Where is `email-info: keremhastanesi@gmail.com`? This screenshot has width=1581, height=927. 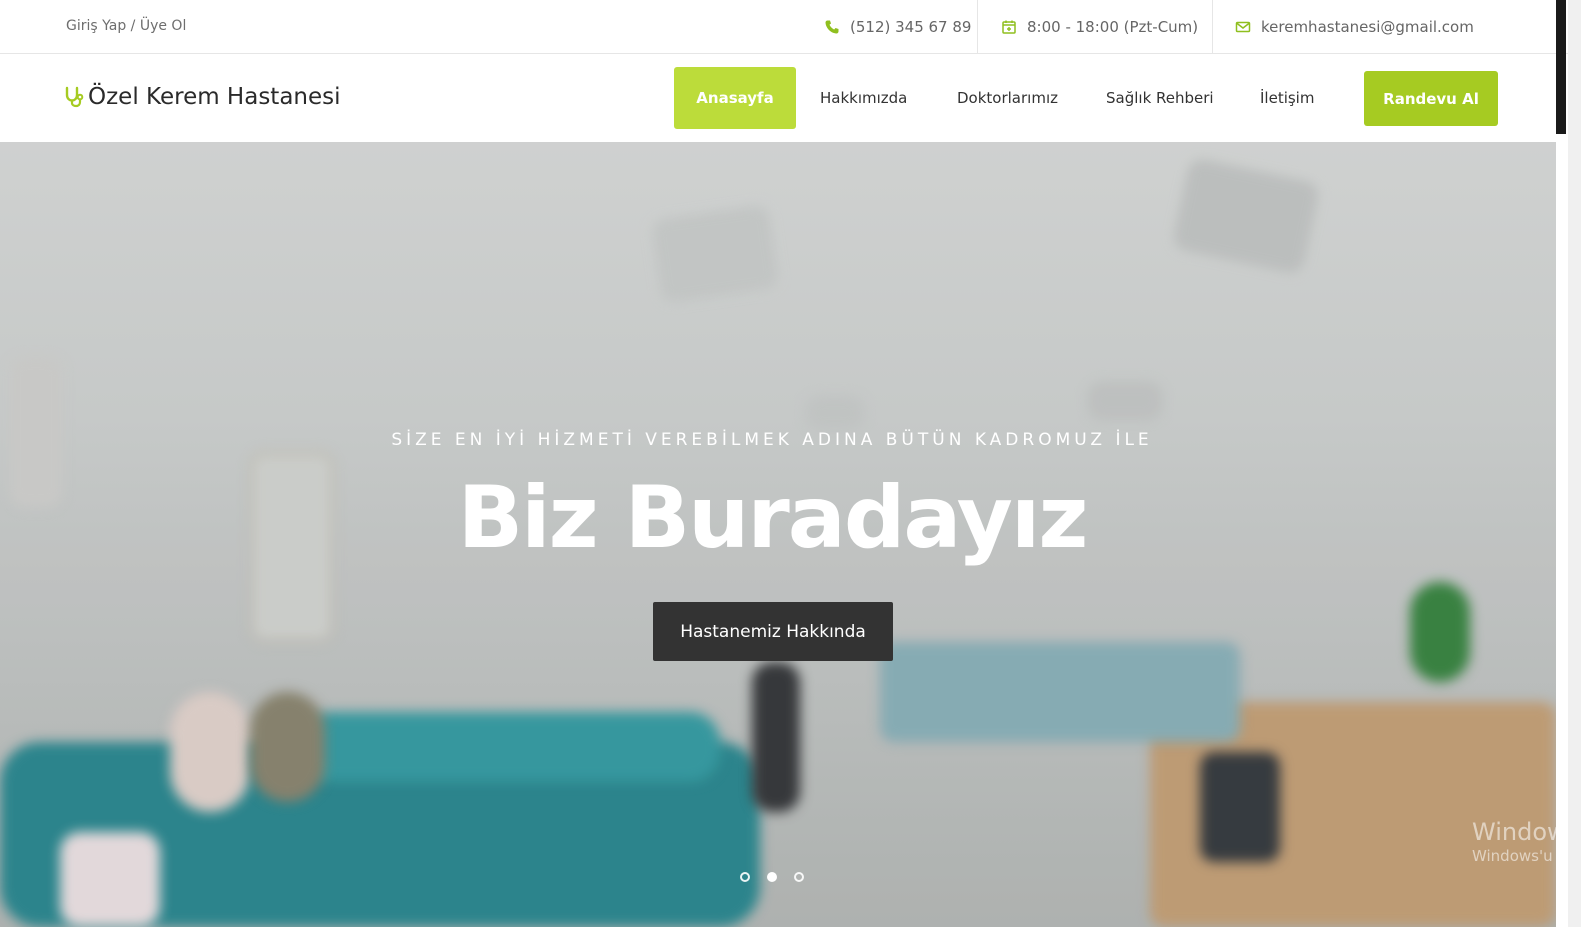
email-info: keremhastanesi@gmail.com is located at coordinates (1354, 27).